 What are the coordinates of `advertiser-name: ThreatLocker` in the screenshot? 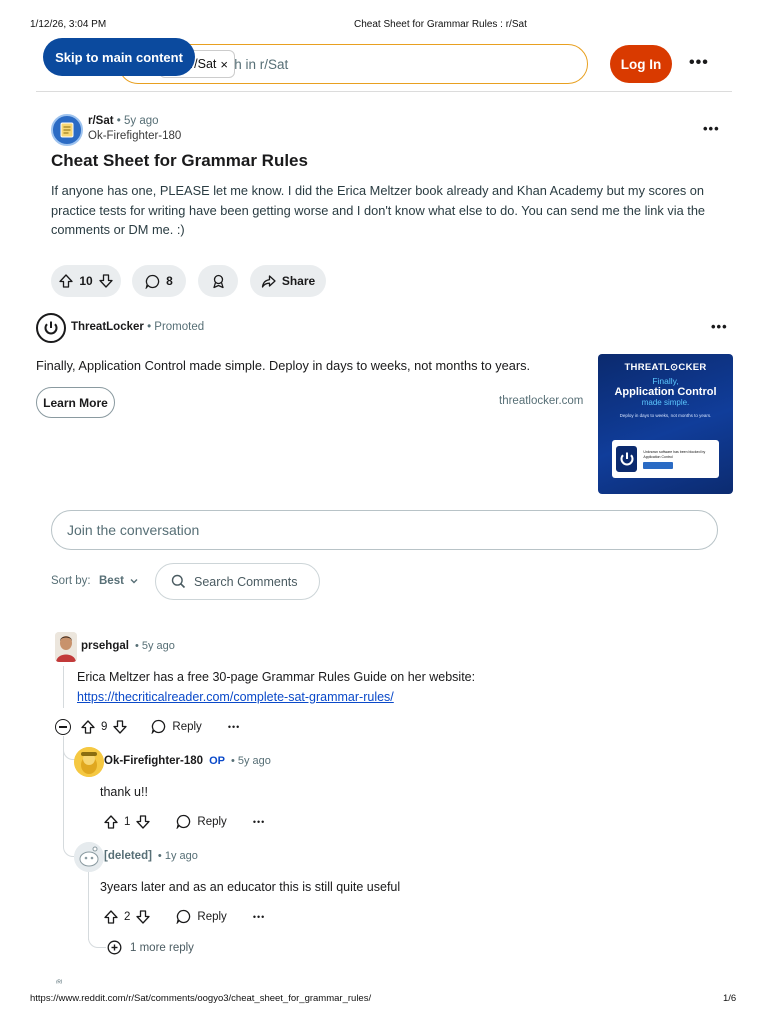 It's located at (107, 327).